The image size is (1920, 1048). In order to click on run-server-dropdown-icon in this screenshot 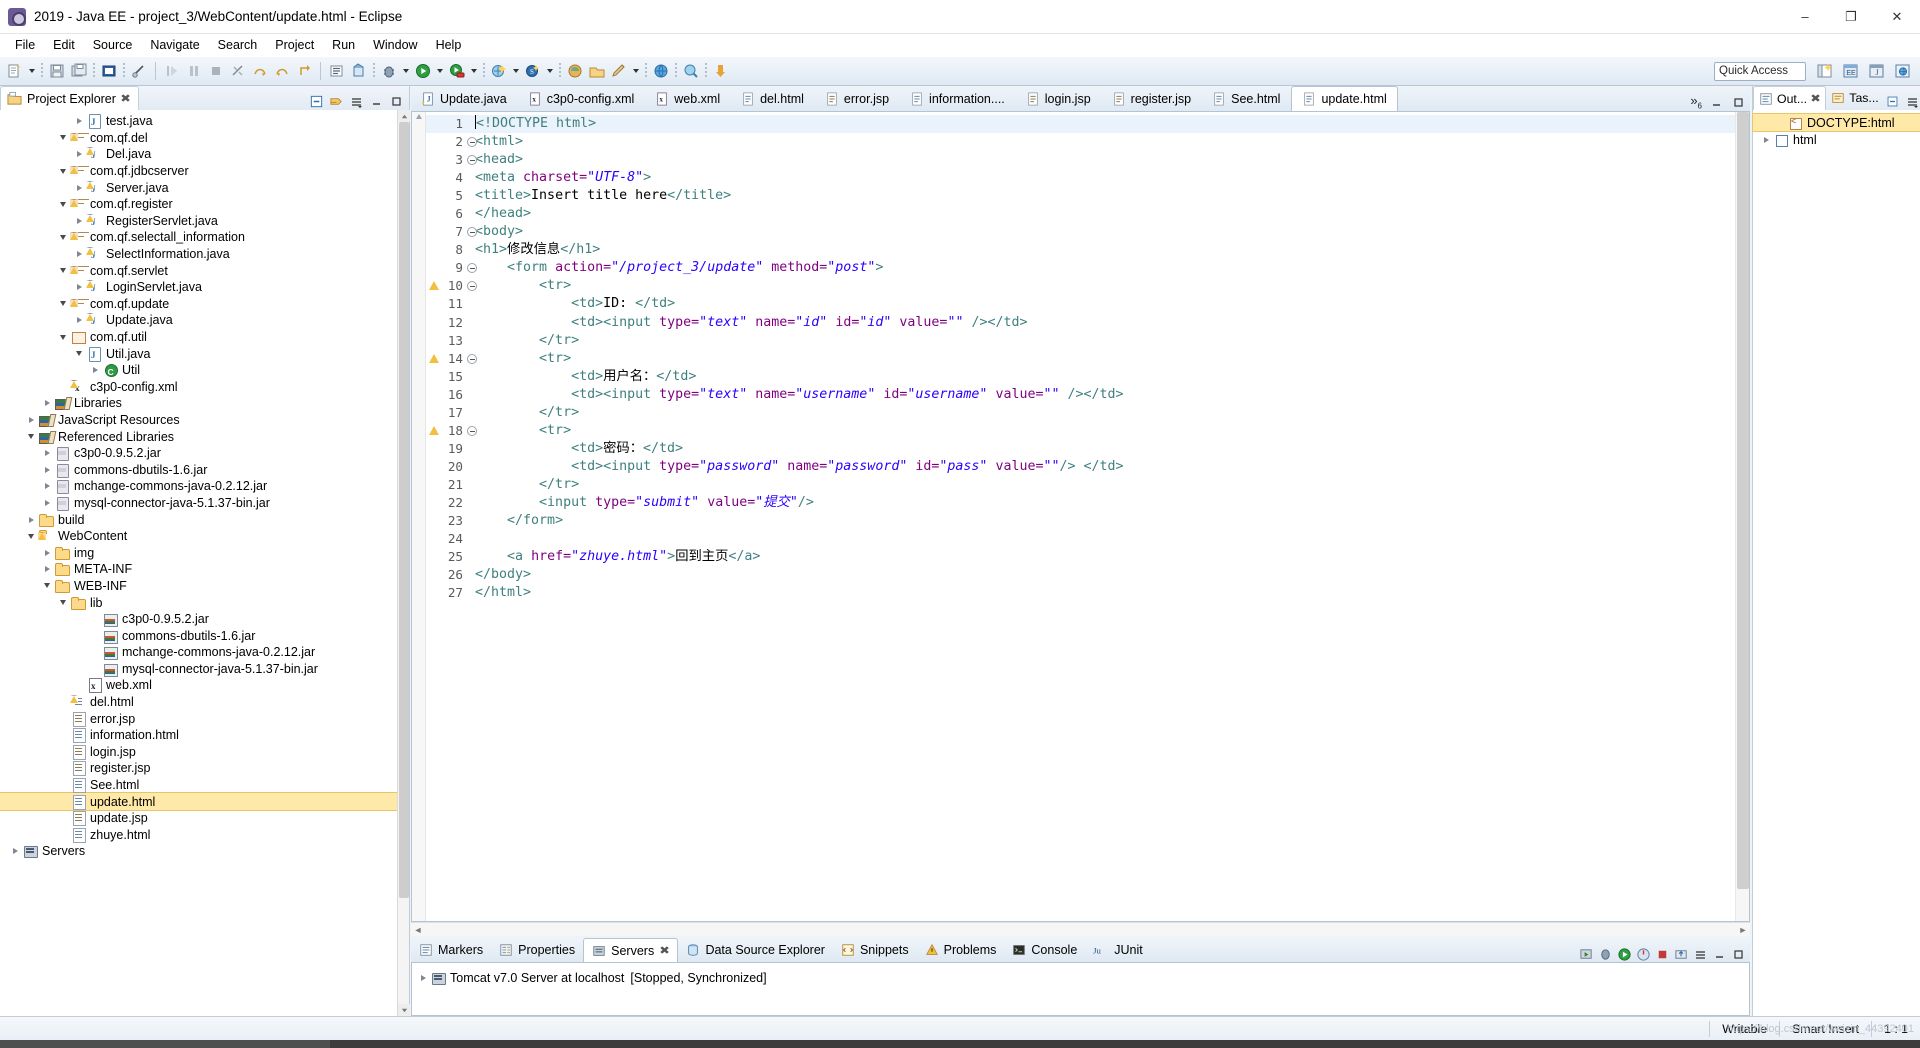, I will do `click(474, 71)`.